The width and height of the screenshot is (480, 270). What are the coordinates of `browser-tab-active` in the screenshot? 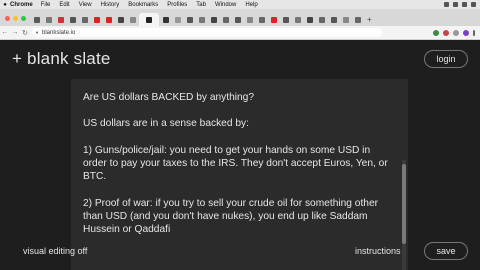 It's located at (149, 19).